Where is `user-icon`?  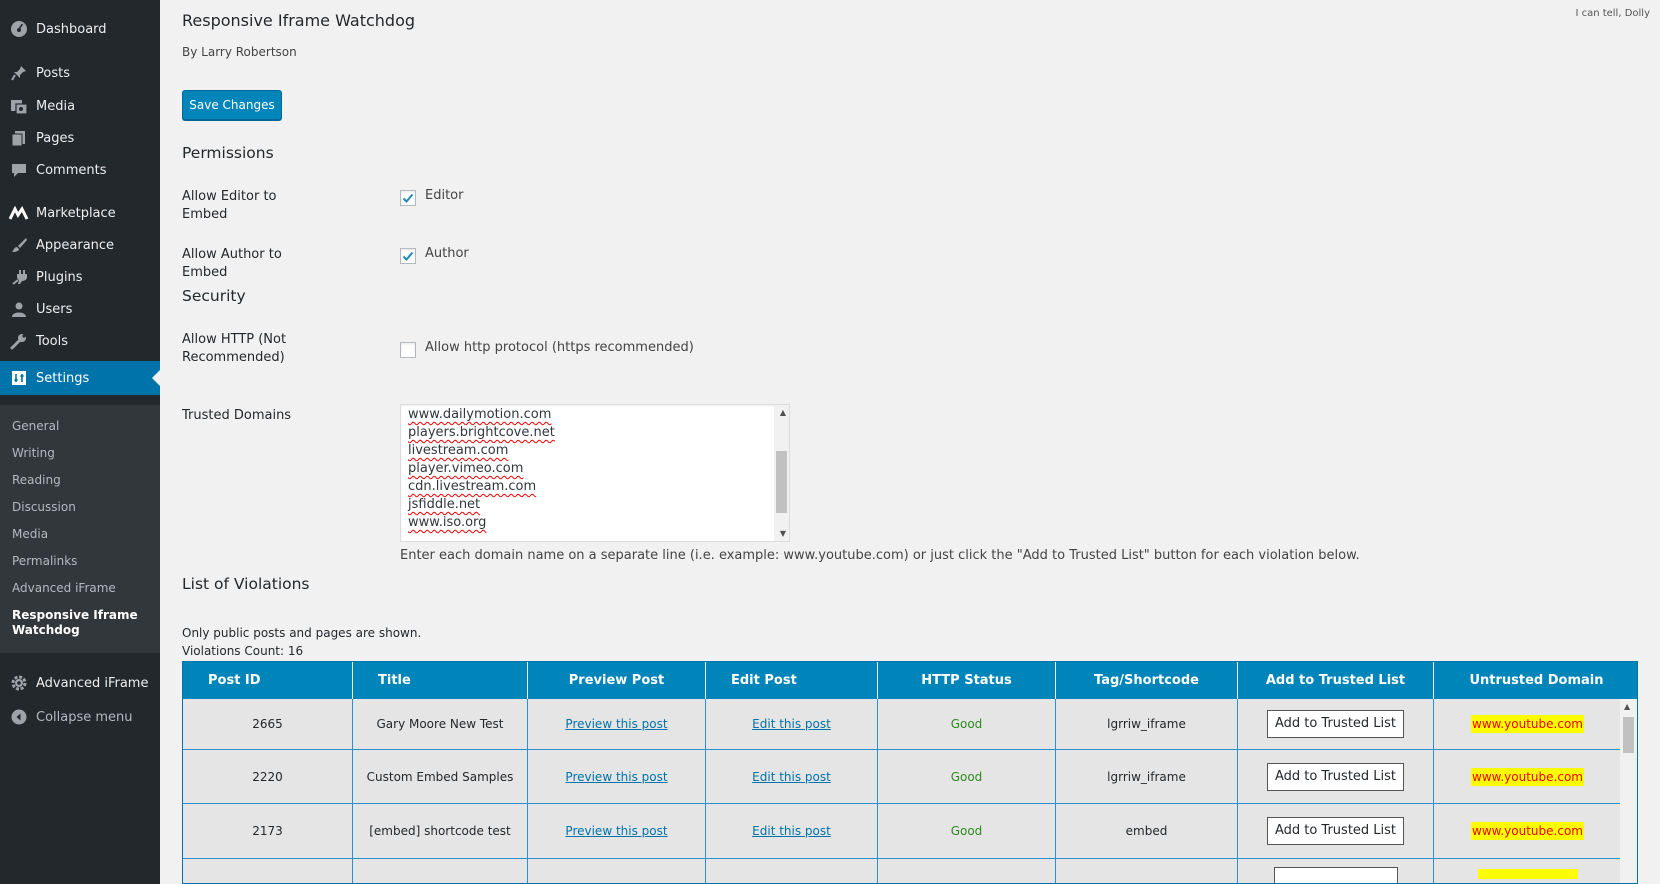 user-icon is located at coordinates (19, 309).